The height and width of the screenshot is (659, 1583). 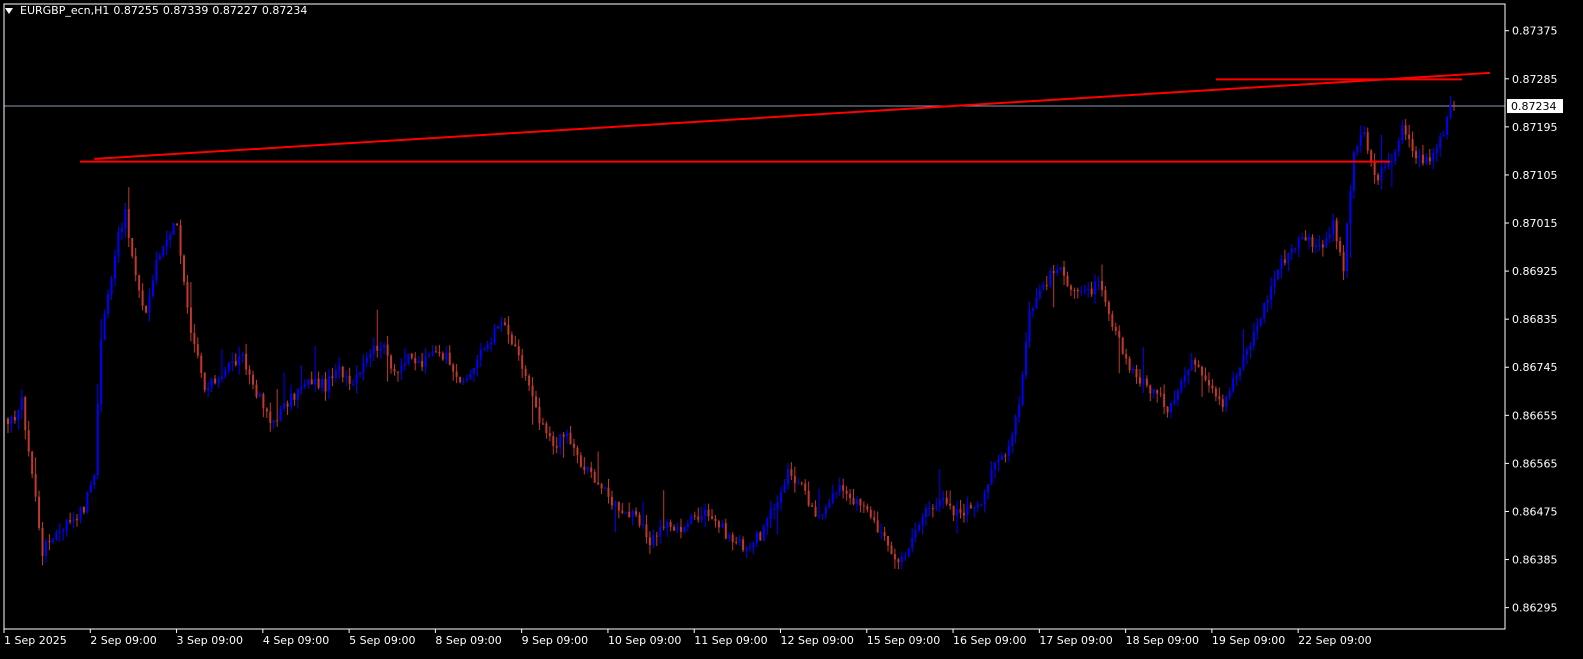 I want to click on price-tick-label: 0.87105, so click(x=1535, y=175).